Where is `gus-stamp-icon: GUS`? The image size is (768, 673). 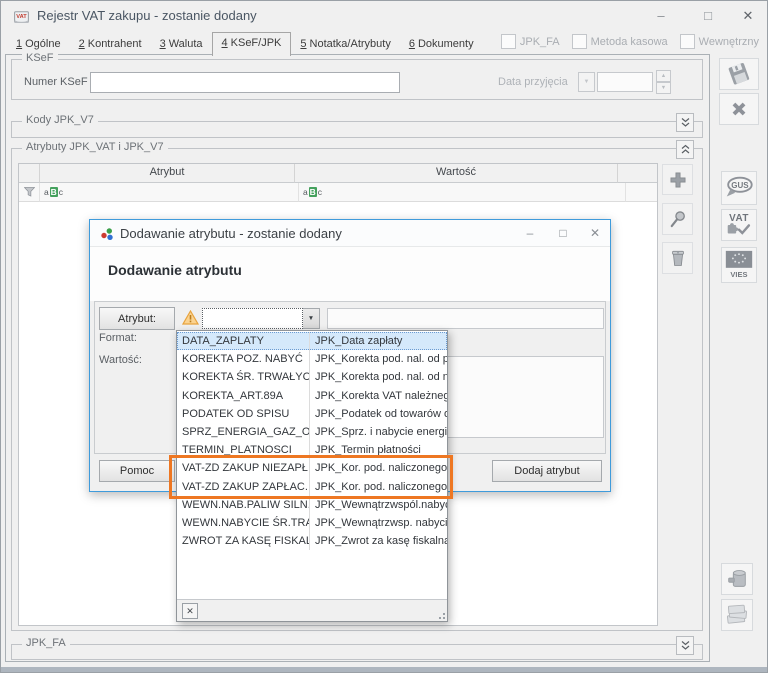
gus-stamp-icon: GUS is located at coordinates (739, 186).